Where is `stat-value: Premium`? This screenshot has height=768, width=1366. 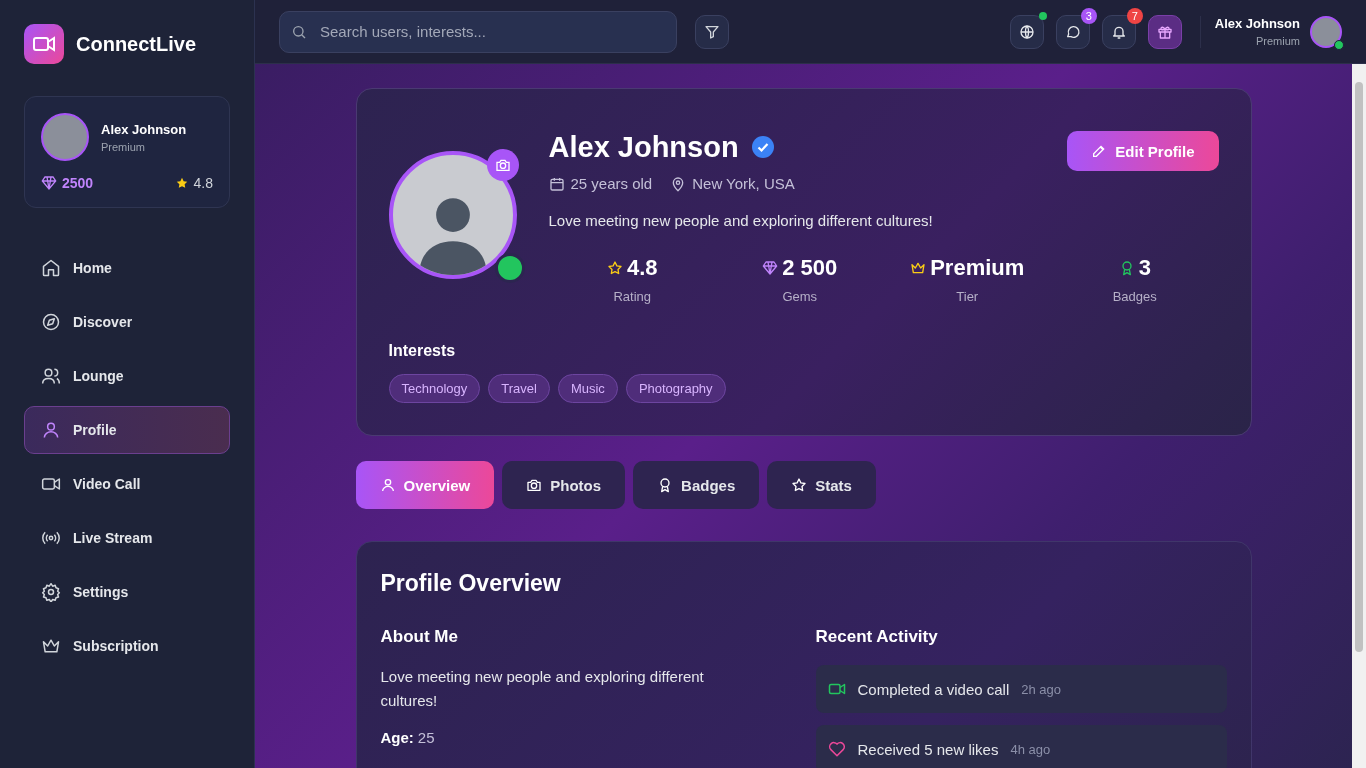 stat-value: Premium is located at coordinates (977, 268).